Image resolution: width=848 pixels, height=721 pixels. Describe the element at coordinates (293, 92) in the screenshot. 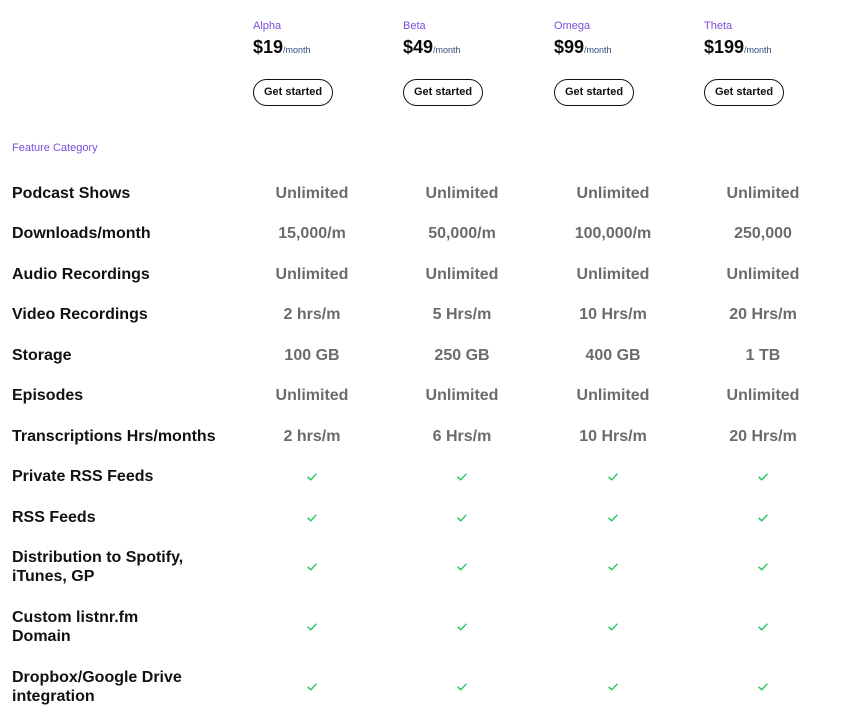

I see `get-started-button-alpha: Get started` at that location.